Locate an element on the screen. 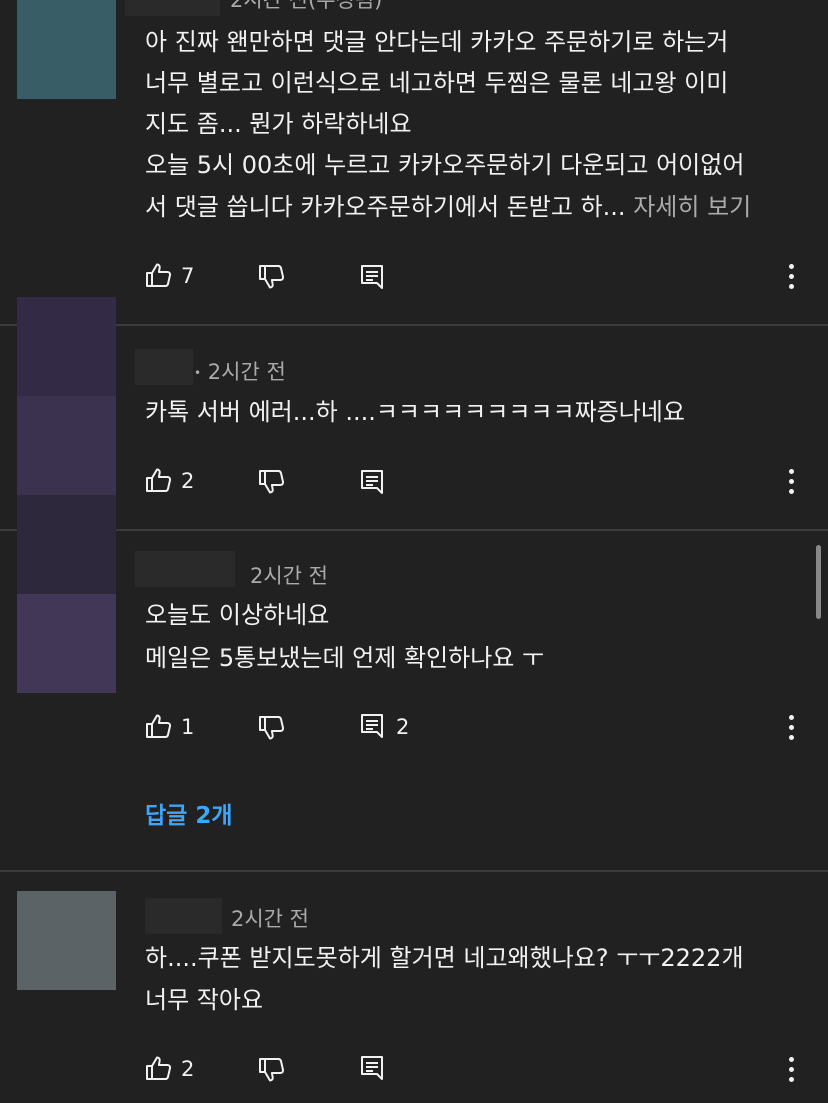 This screenshot has width=828, height=1103. comment-text-line: 메일은 5통보냈는데 언제 확인하나요 ㅜ is located at coordinates (345, 658).